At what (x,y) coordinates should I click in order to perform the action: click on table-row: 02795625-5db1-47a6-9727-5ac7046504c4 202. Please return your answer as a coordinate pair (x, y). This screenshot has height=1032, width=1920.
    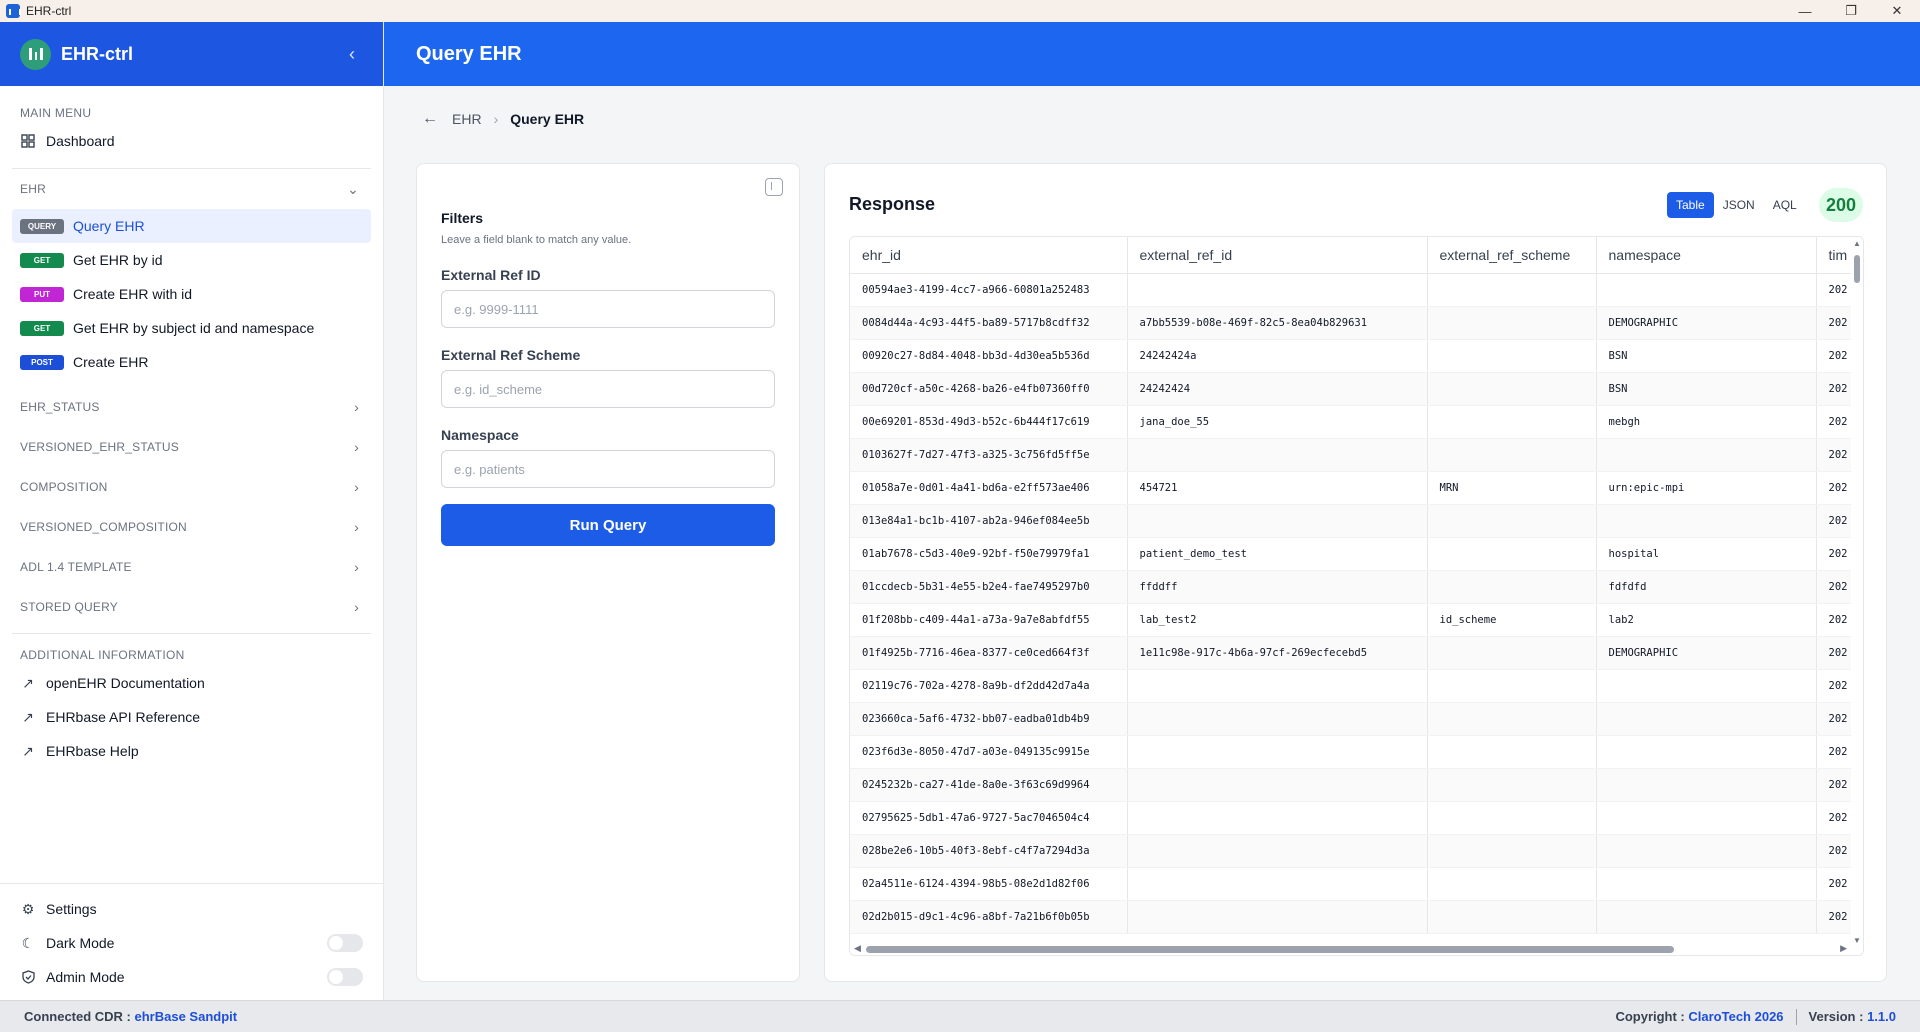
    Looking at the image, I should click on (1356, 818).